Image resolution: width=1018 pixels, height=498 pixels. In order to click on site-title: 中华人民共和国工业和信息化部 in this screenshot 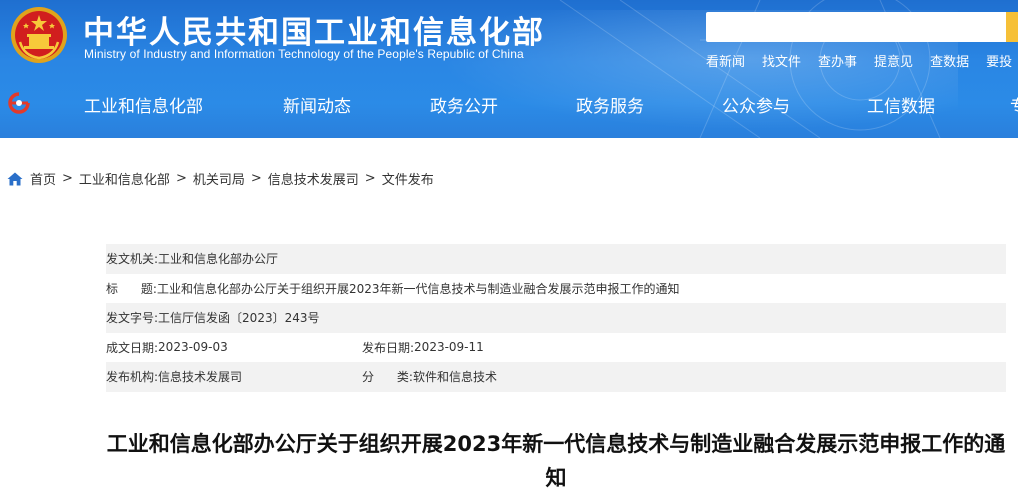, I will do `click(314, 29)`.